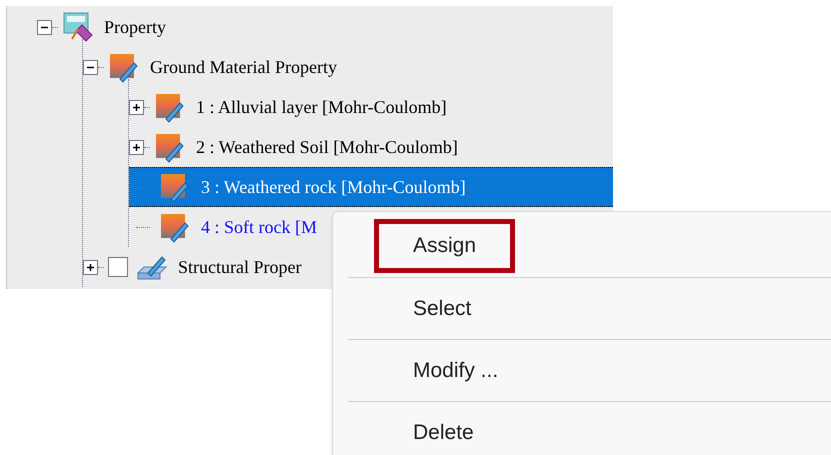 This screenshot has height=455, width=831. What do you see at coordinates (240, 267) in the screenshot?
I see `tree-label: Structural Proper` at bounding box center [240, 267].